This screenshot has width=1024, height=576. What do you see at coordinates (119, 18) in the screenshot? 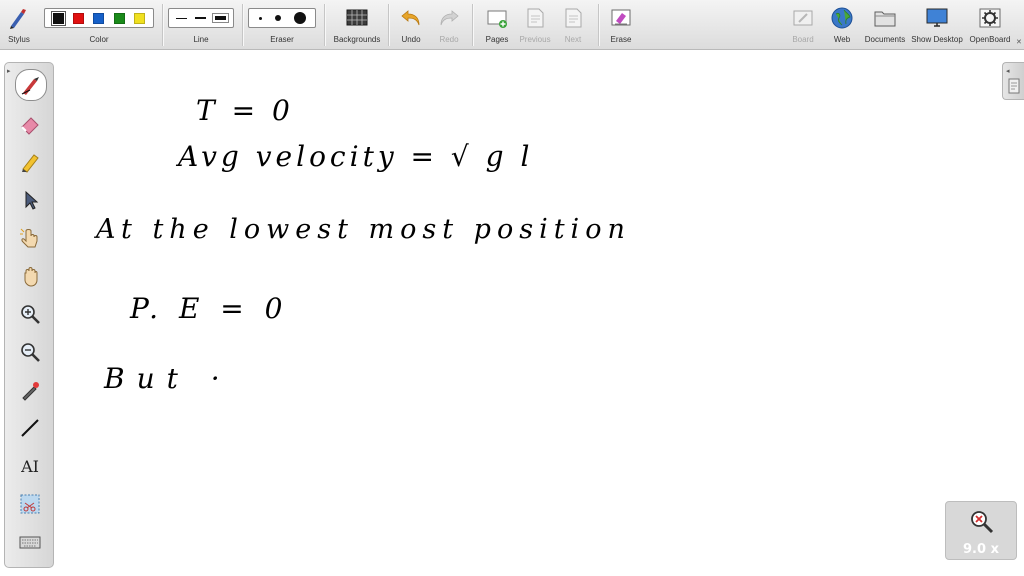
I see `color-swatch-green` at bounding box center [119, 18].